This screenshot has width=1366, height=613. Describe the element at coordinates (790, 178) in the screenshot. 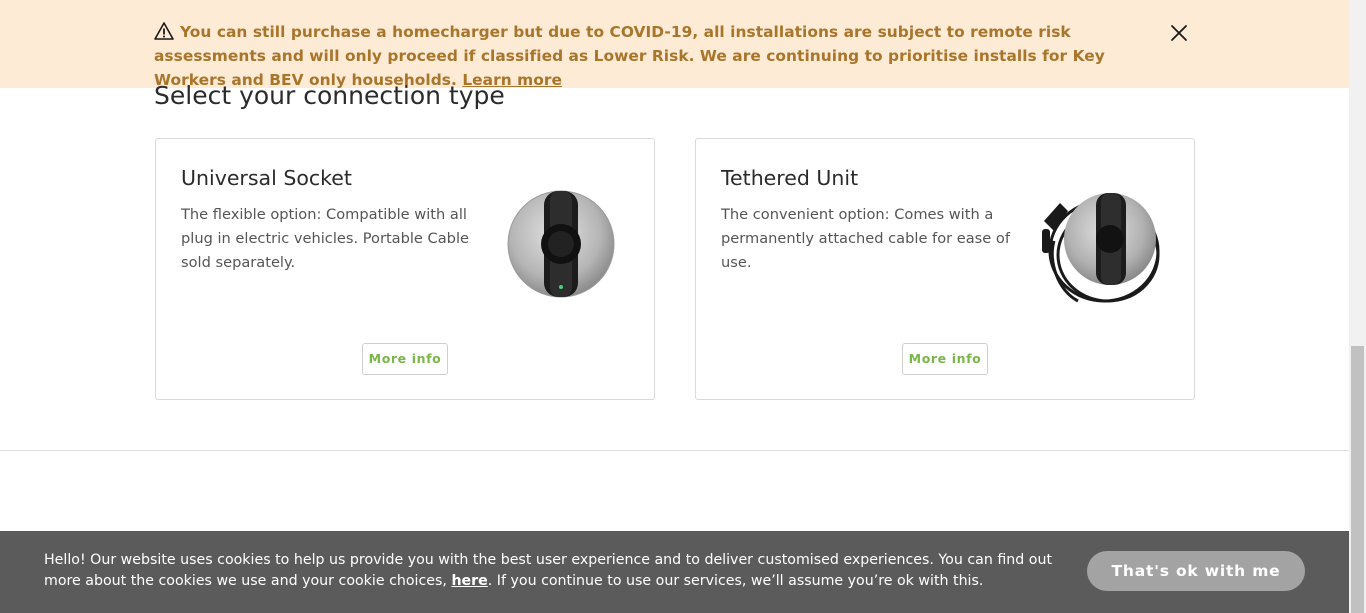

I see `card-title: Tethered Unit` at that location.